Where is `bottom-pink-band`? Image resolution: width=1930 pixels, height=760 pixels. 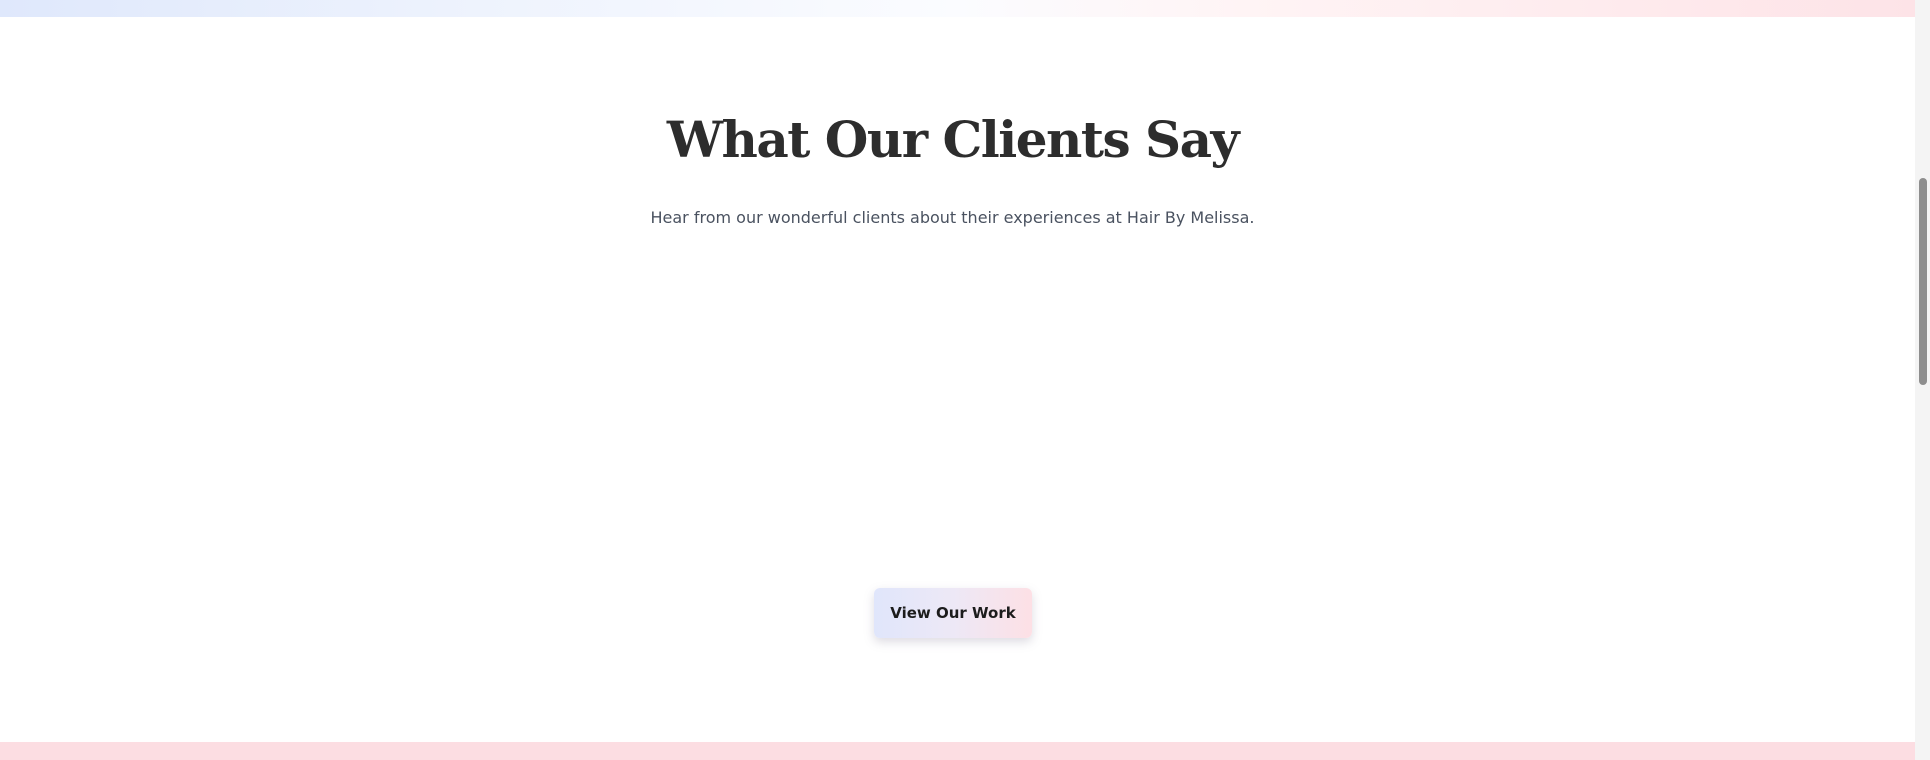
bottom-pink-band is located at coordinates (957, 751).